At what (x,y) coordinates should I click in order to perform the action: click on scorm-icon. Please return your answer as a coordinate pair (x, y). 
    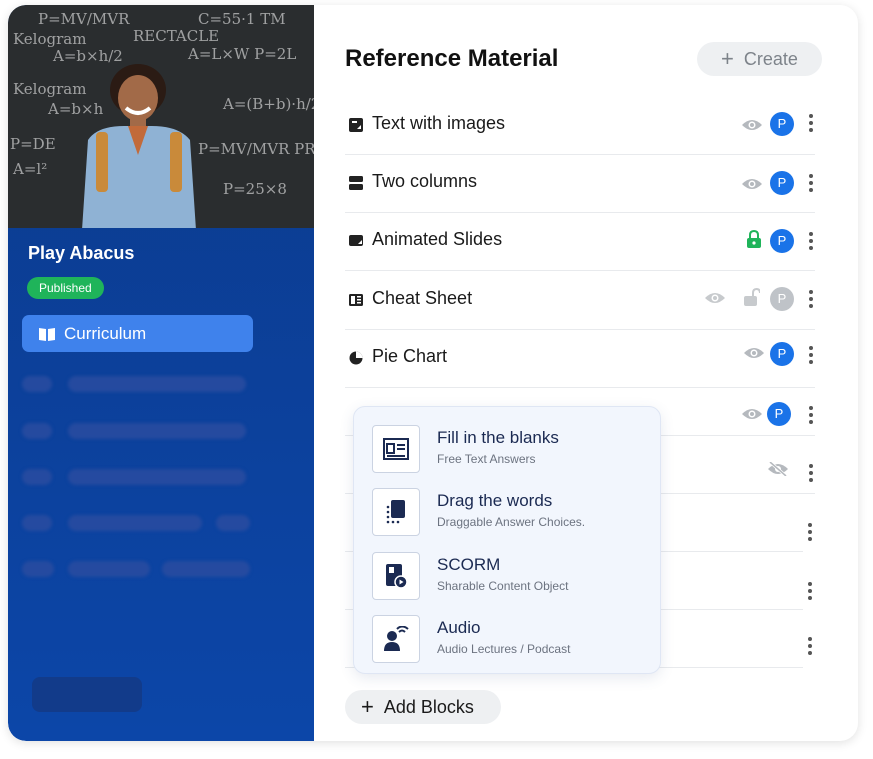
    Looking at the image, I should click on (397, 576).